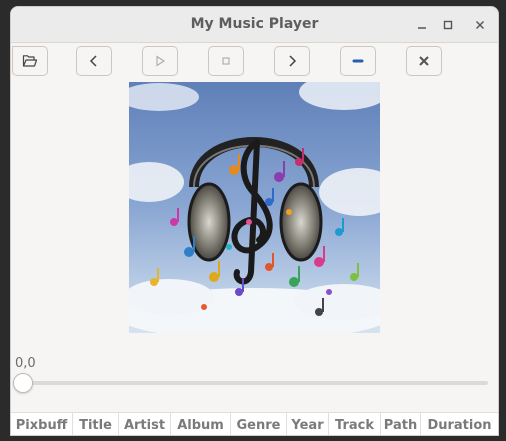  I want to click on chevron-left-icon, so click(93, 61).